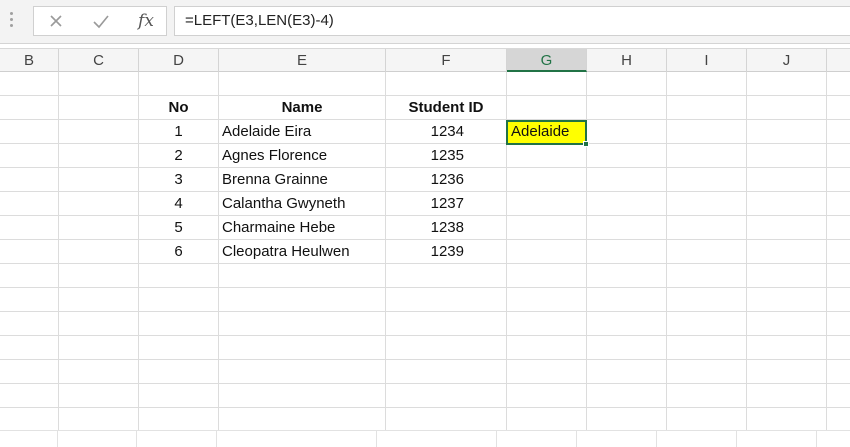 This screenshot has width=850, height=447. What do you see at coordinates (627, 60) in the screenshot?
I see `column-header-h: H` at bounding box center [627, 60].